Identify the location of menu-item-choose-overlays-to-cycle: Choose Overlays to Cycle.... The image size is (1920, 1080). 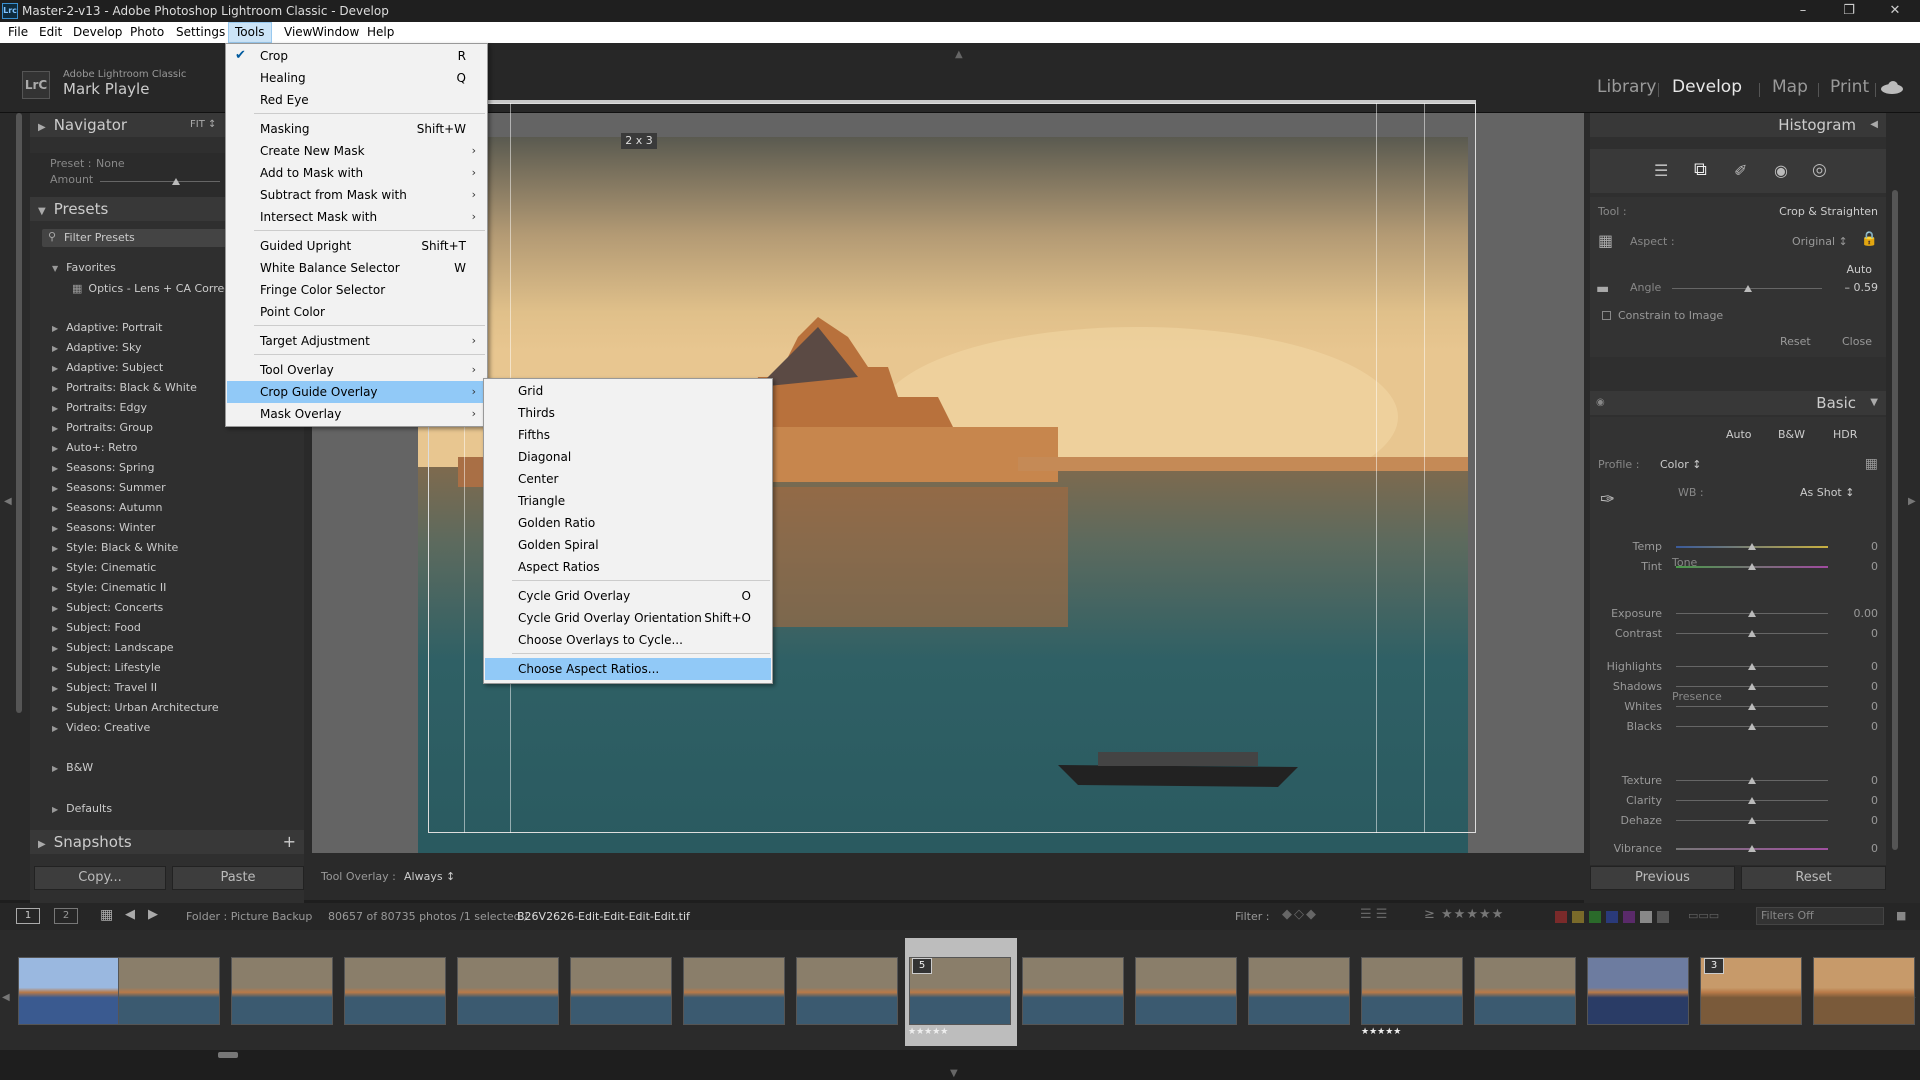
(628, 640).